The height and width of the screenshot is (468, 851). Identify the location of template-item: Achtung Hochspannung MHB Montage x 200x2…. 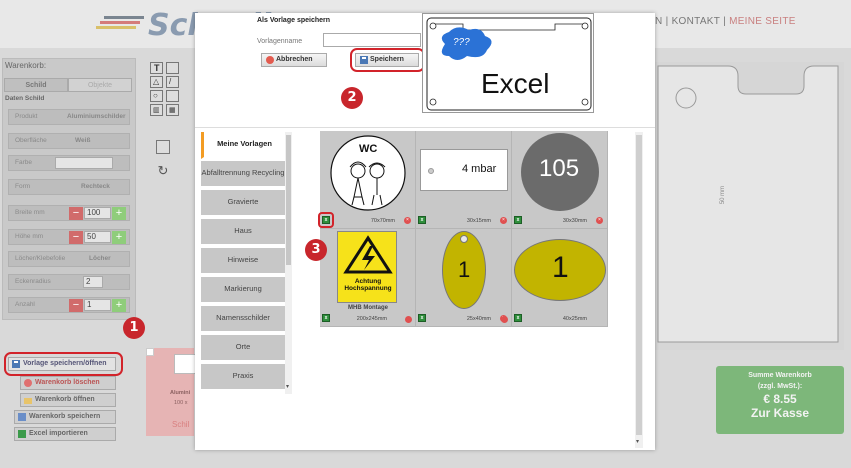
(368, 278).